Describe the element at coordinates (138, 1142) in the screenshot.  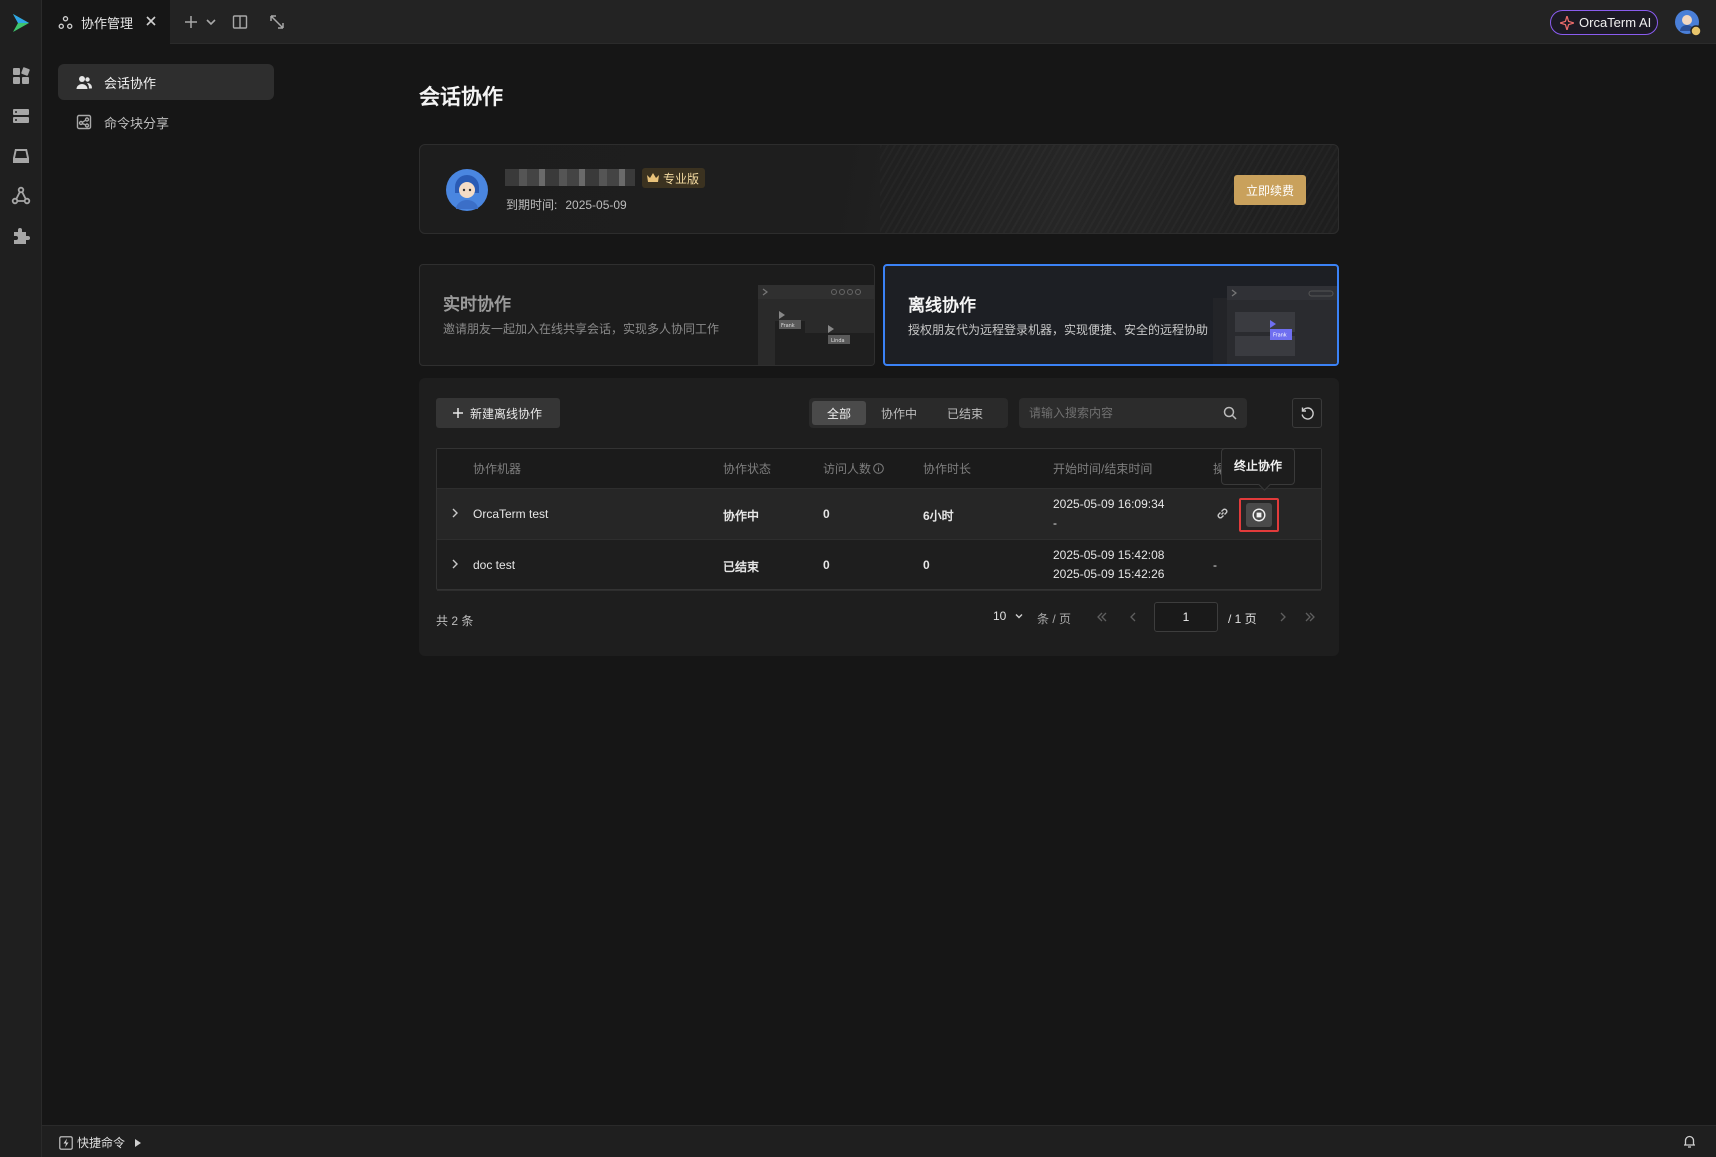
I see `triangle-right-icon` at that location.